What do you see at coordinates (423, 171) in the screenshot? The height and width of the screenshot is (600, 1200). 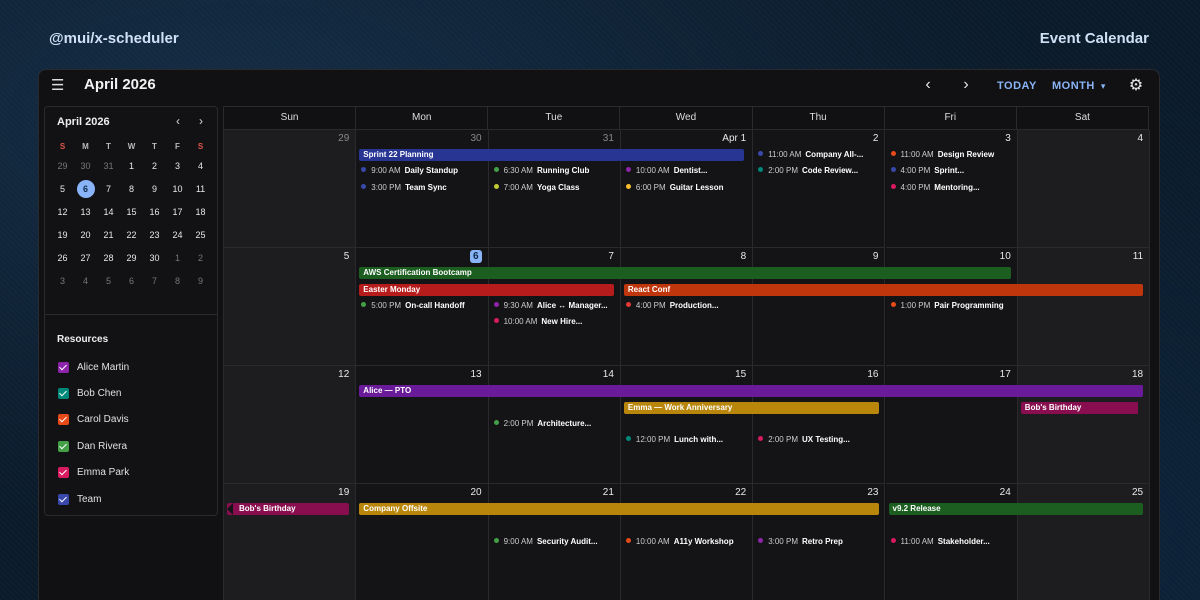 I see `event-item: 9:00 AM Daily Standup` at bounding box center [423, 171].